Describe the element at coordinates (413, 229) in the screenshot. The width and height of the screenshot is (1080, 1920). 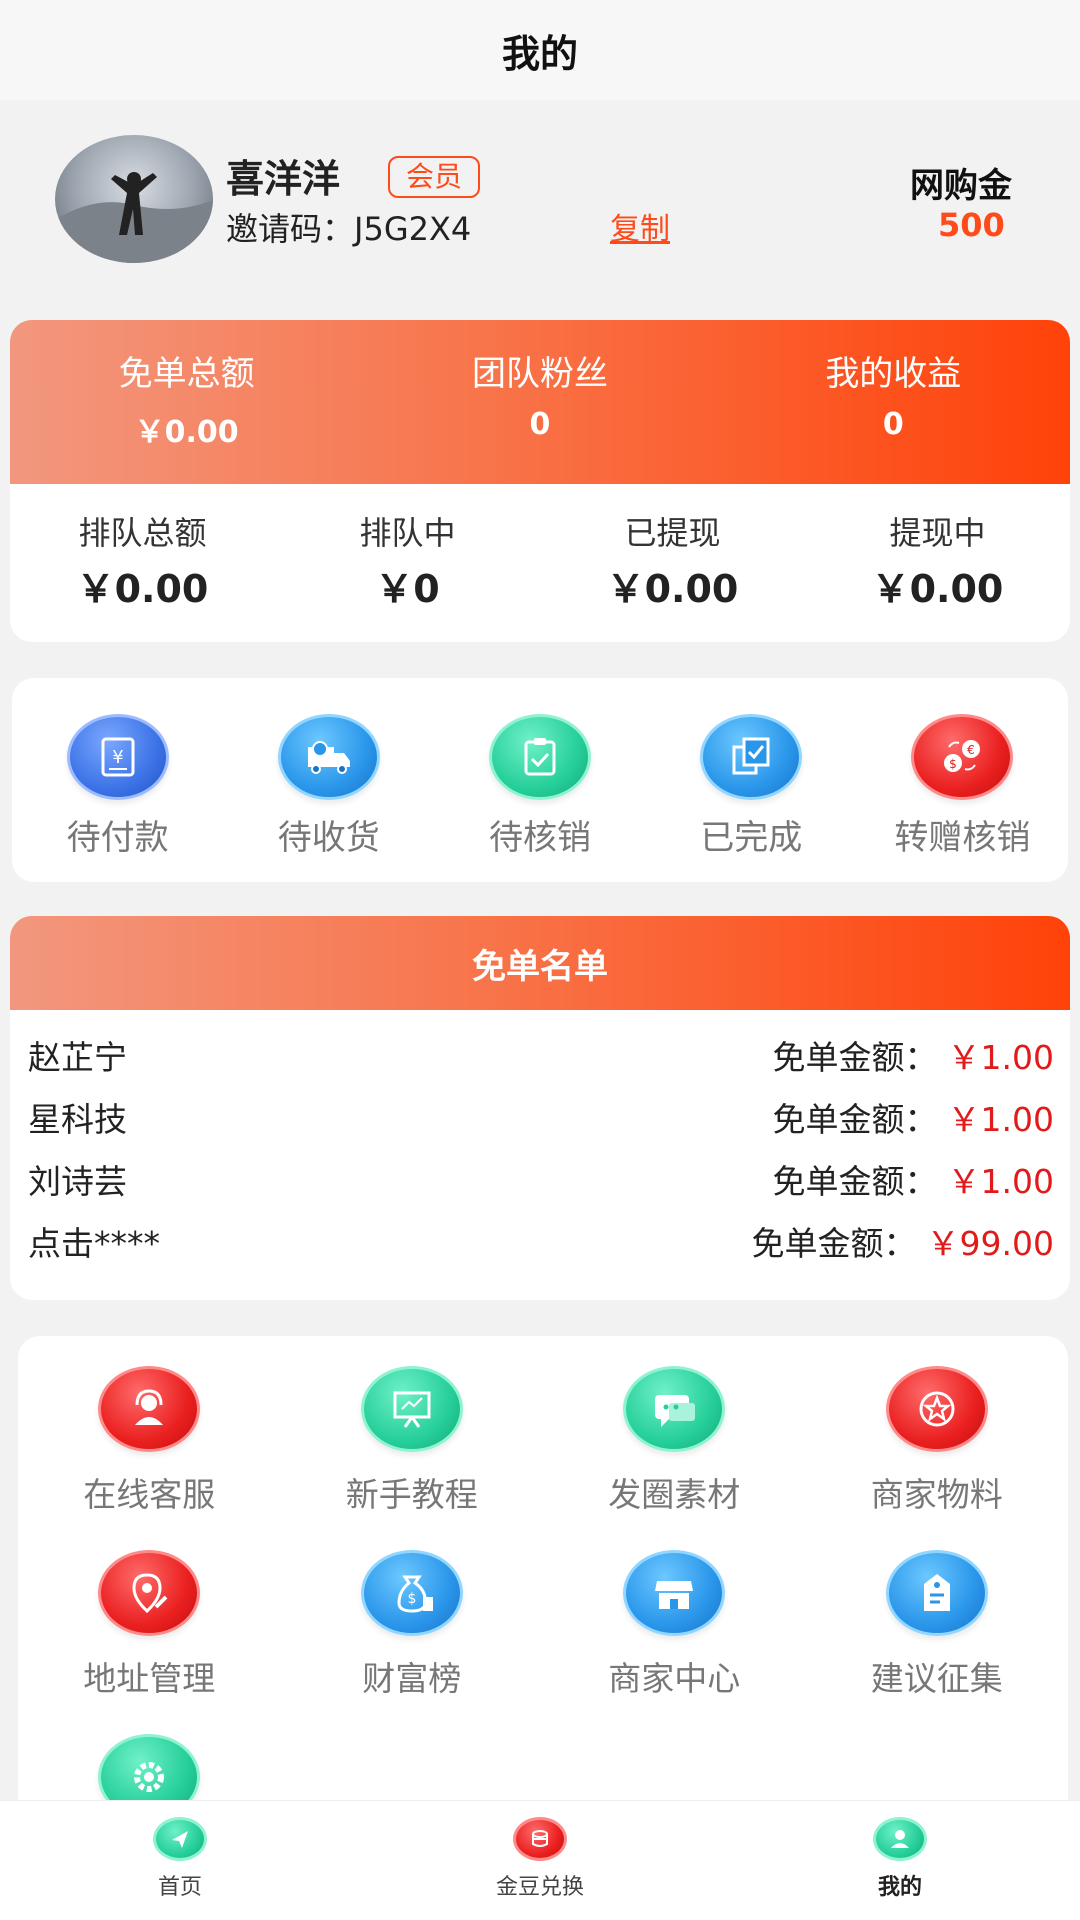
I see `invite-code: J5G2X4` at that location.